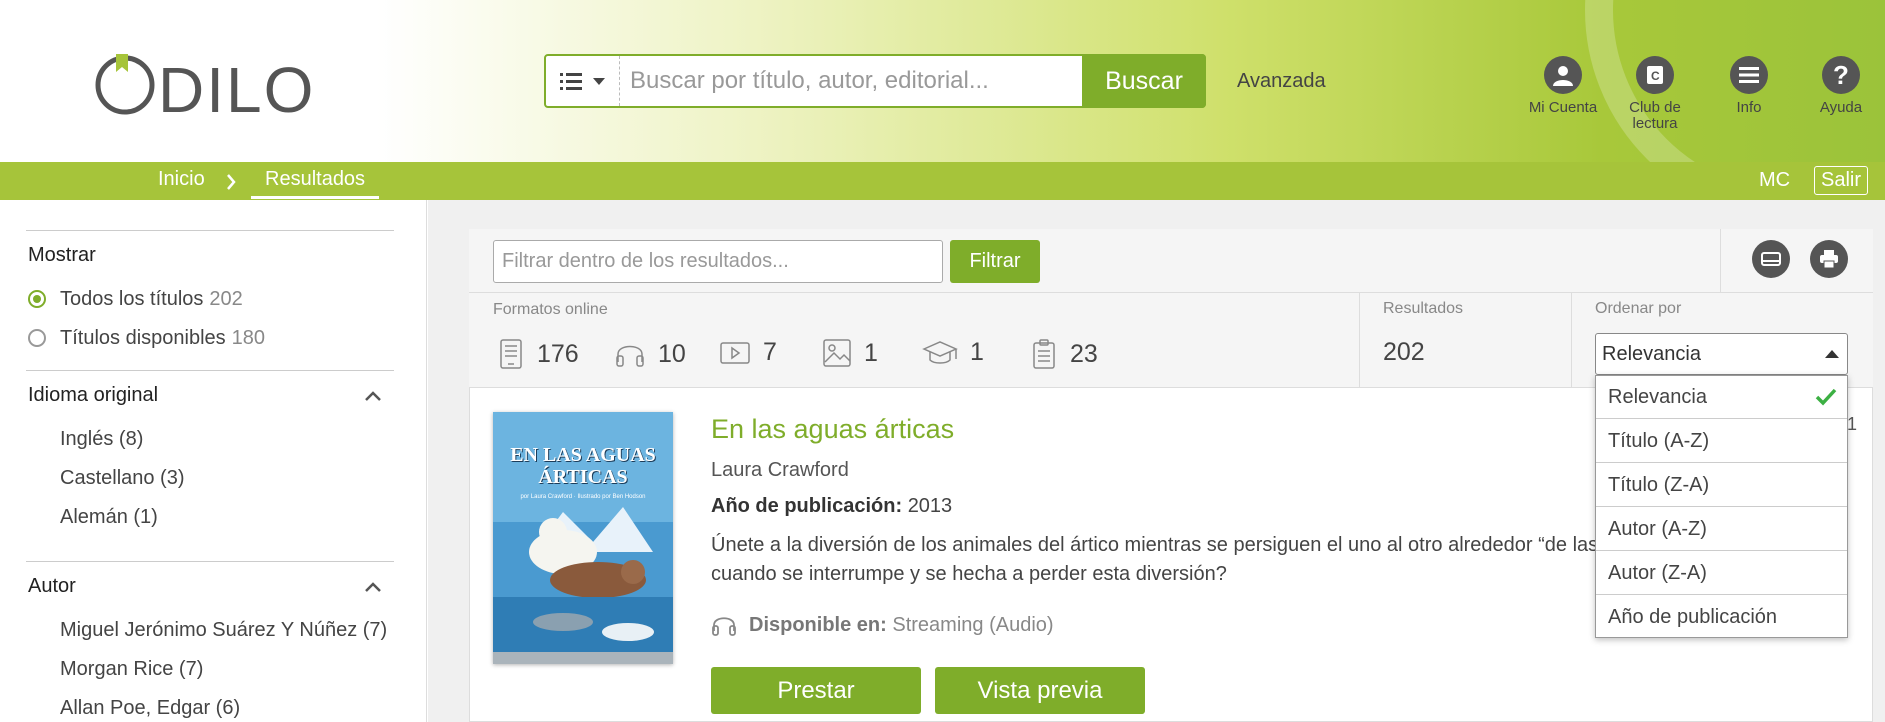 This screenshot has height=722, width=1885. What do you see at coordinates (650, 354) in the screenshot?
I see `format-audio: 10` at bounding box center [650, 354].